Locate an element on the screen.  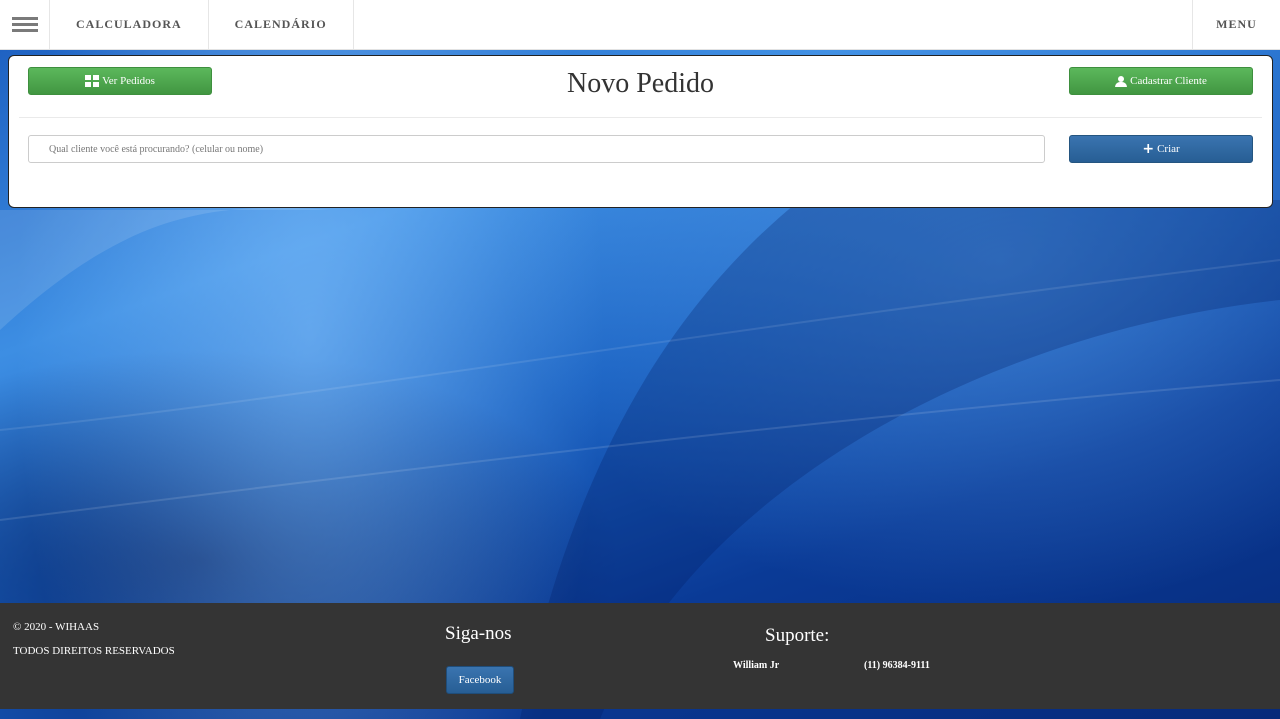
hamburger-icon is located at coordinates (25, 24).